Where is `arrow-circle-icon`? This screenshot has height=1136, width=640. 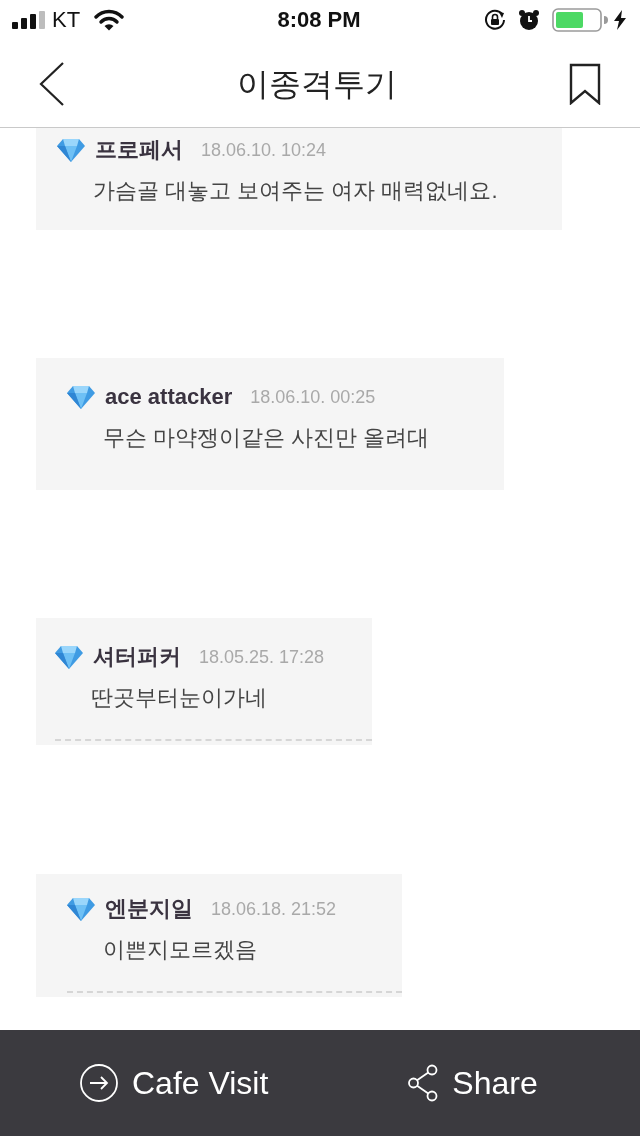 arrow-circle-icon is located at coordinates (99, 1083).